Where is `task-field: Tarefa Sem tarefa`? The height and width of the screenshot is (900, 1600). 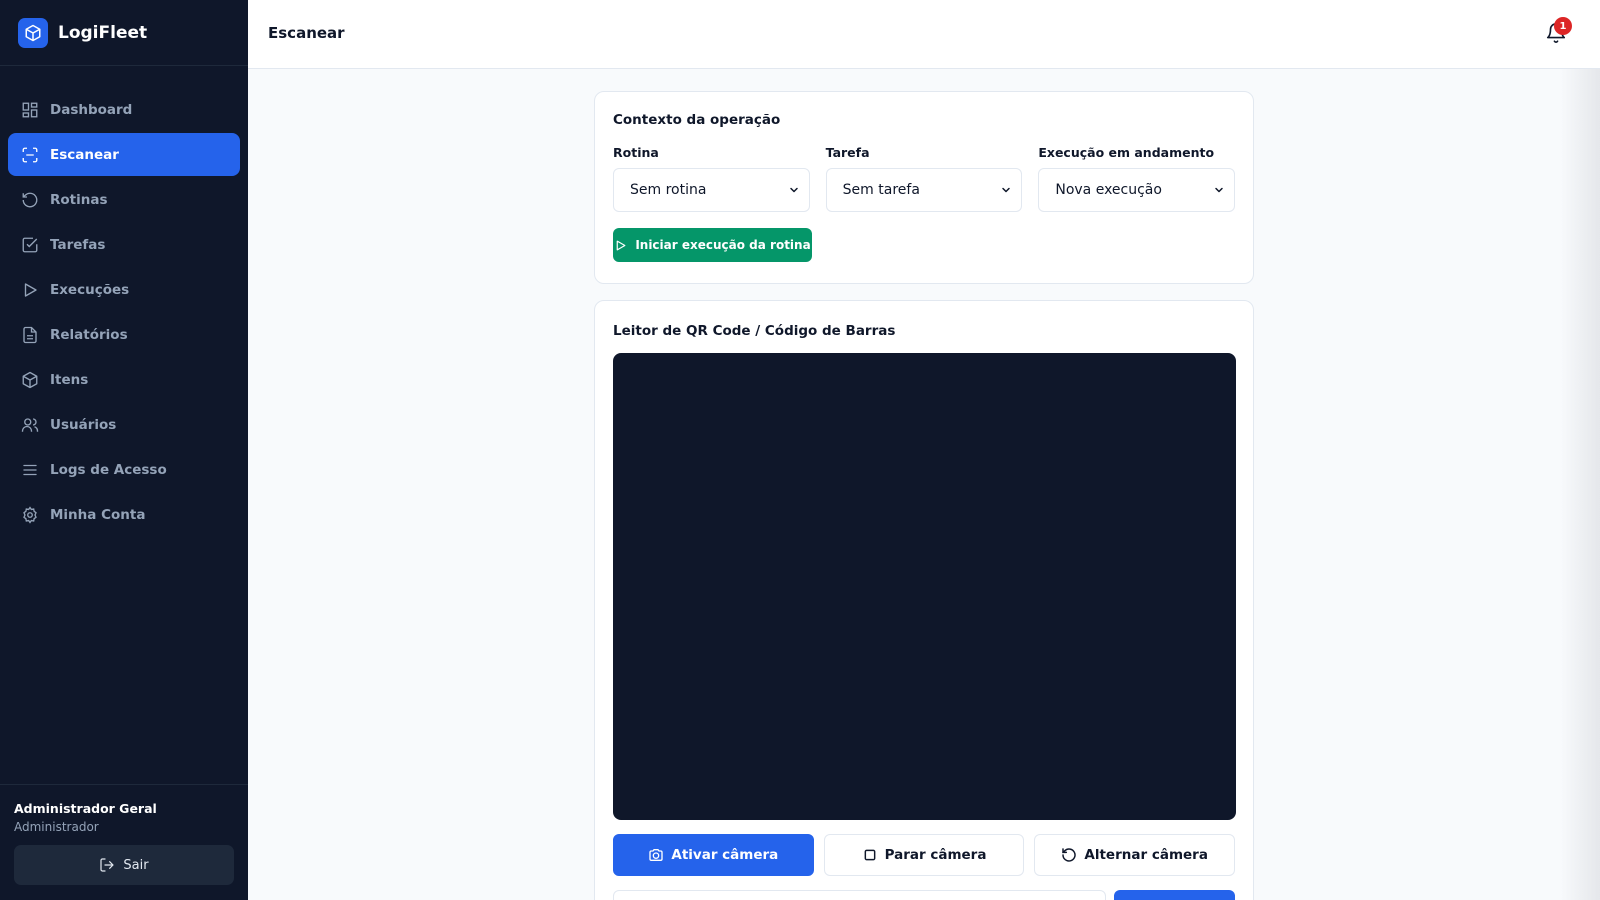
task-field: Tarefa Sem tarefa is located at coordinates (924, 178).